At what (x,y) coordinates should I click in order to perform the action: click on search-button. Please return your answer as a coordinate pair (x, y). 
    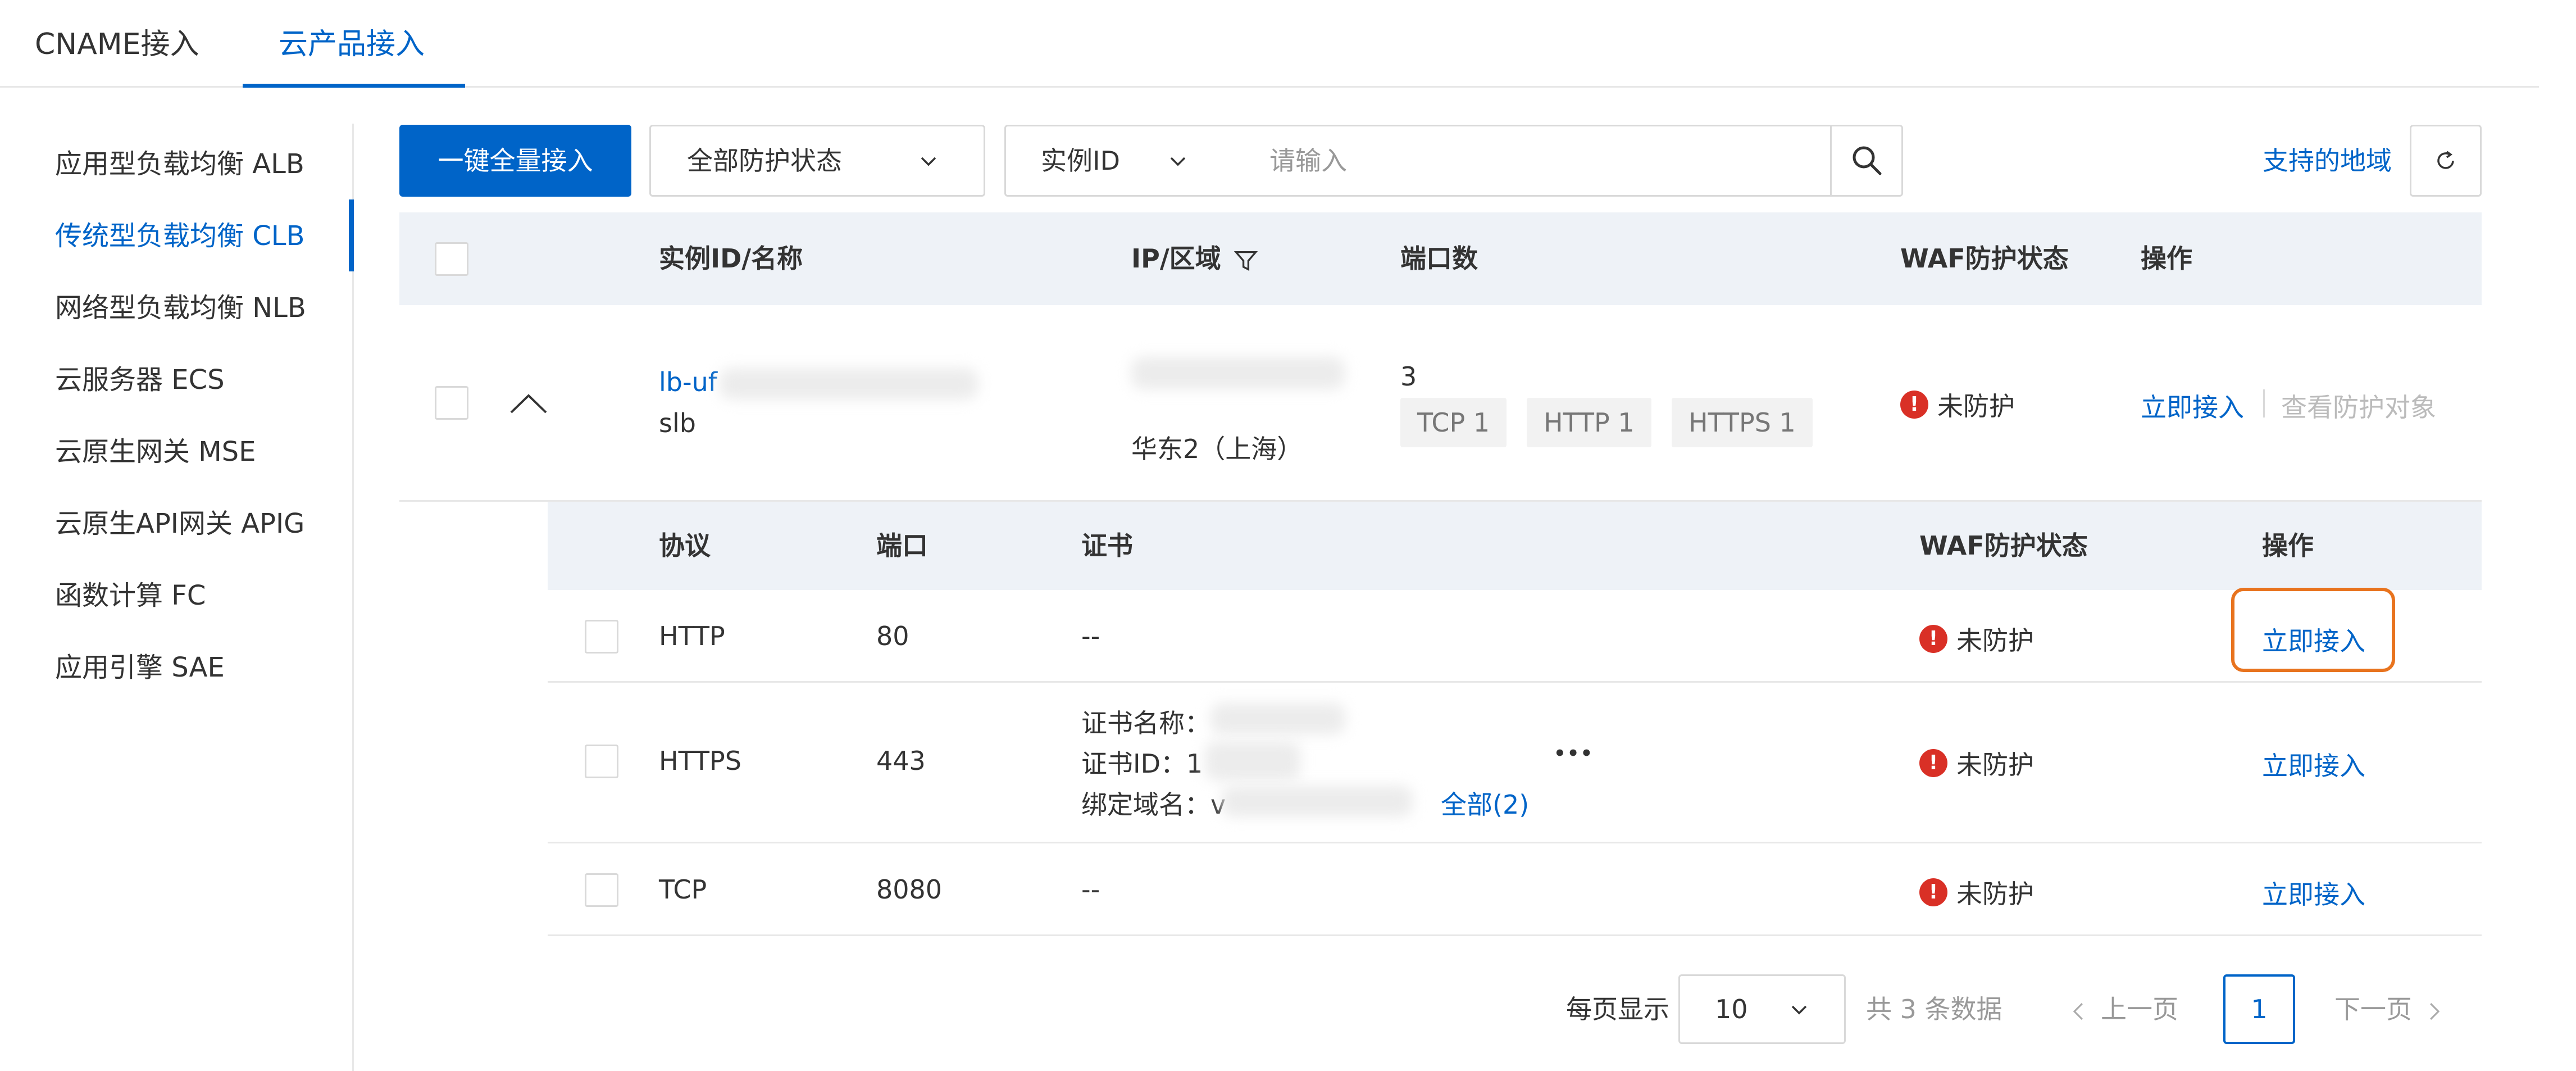
    Looking at the image, I should click on (1866, 161).